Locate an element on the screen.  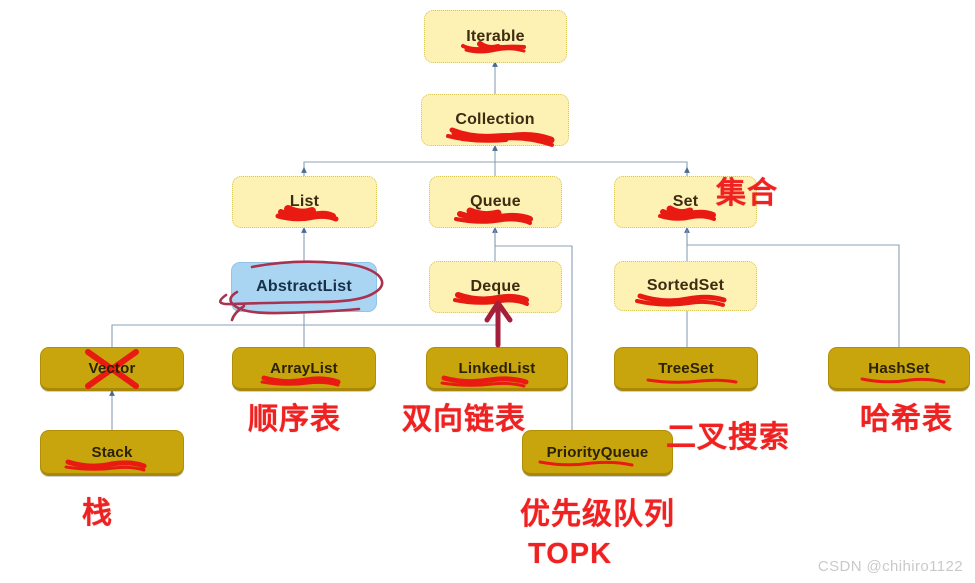
node-label-linkedlist: LinkedList is located at coordinates (497, 368).